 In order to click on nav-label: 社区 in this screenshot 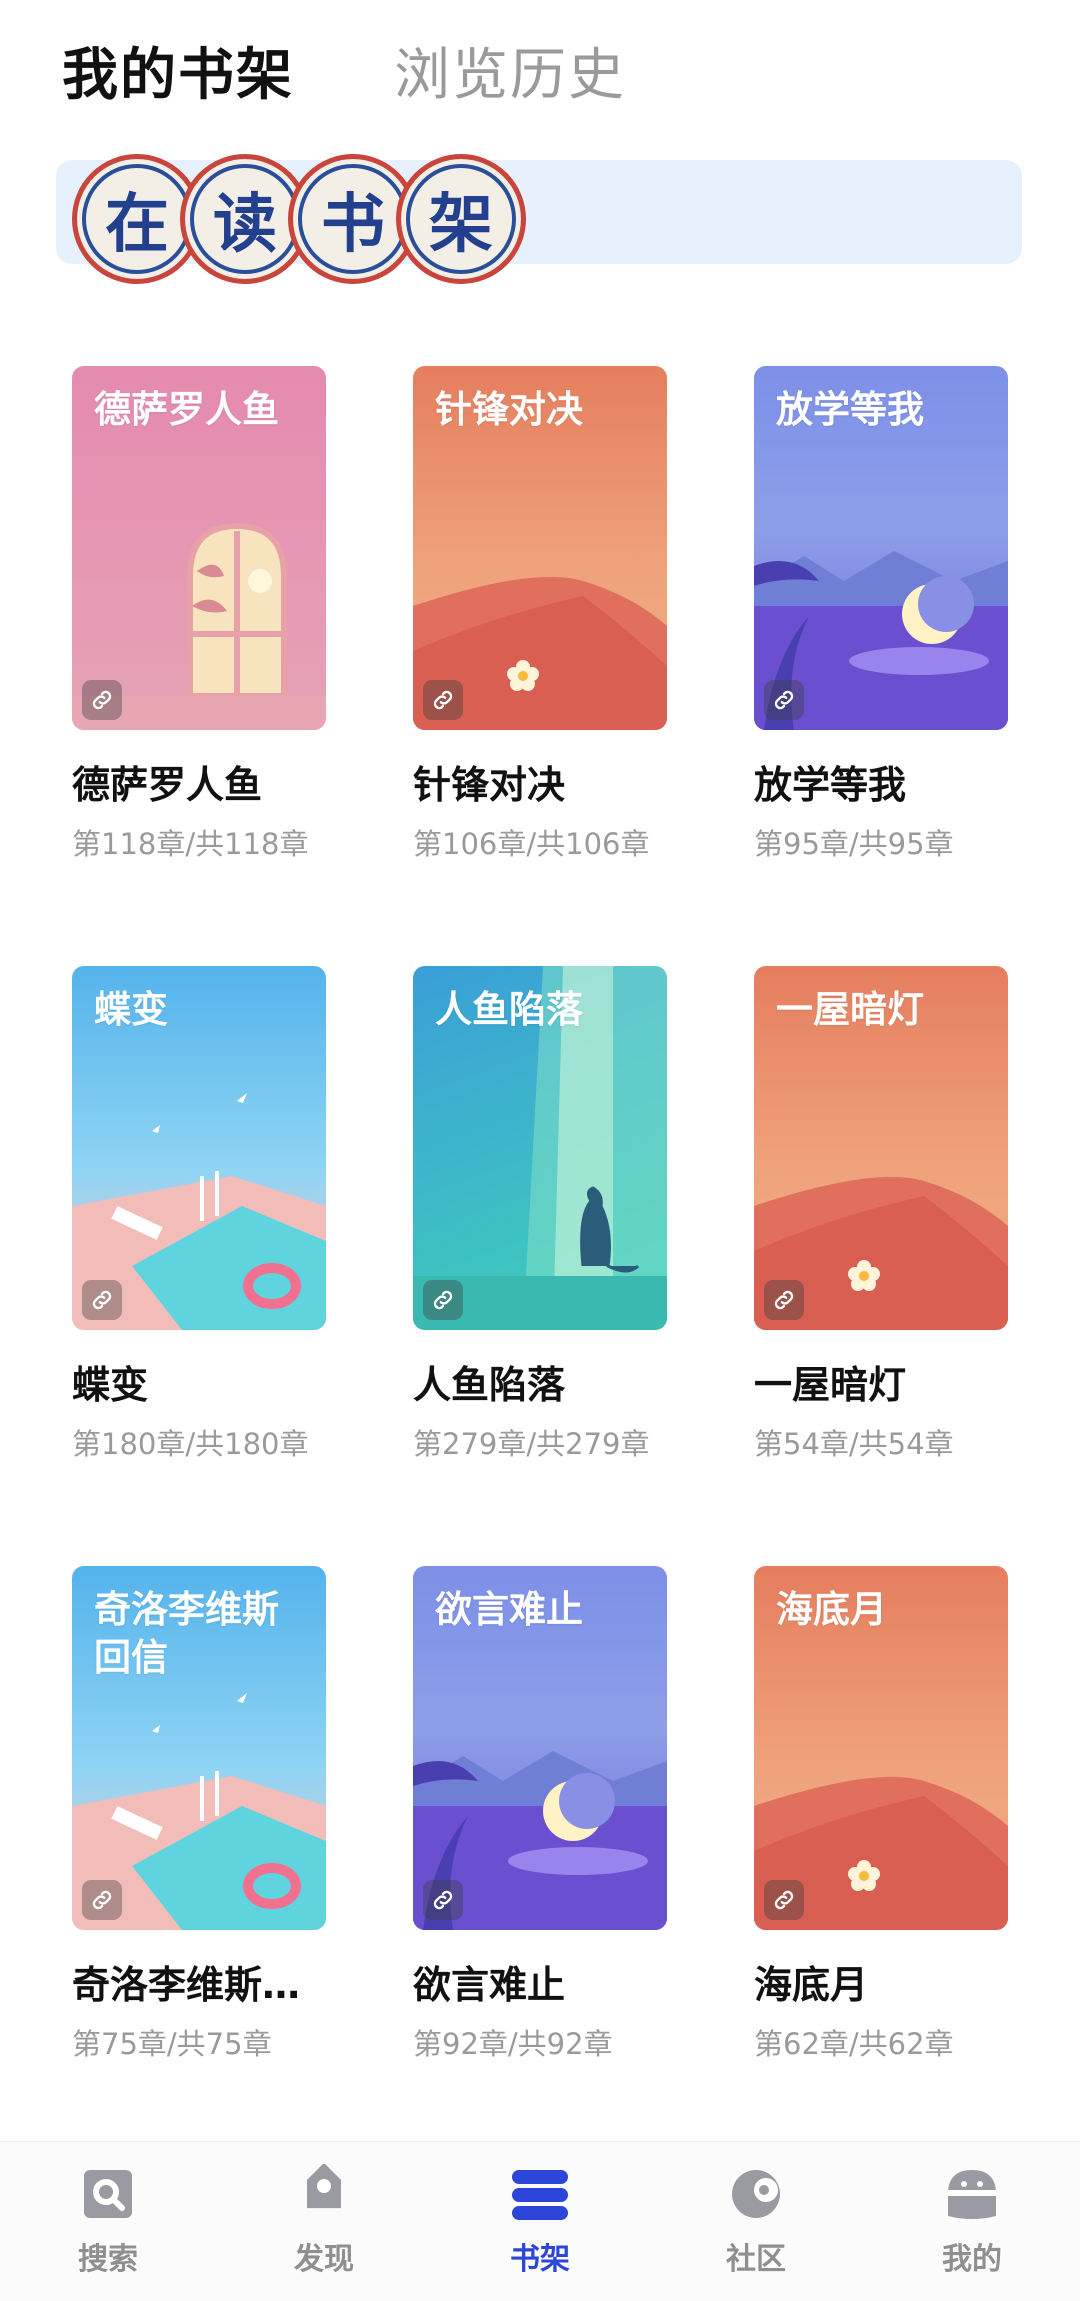, I will do `click(756, 2259)`.